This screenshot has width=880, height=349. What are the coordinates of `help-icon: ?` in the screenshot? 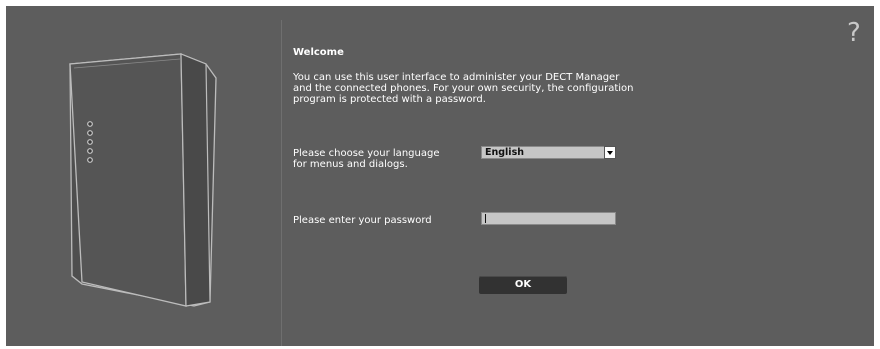 It's located at (854, 33).